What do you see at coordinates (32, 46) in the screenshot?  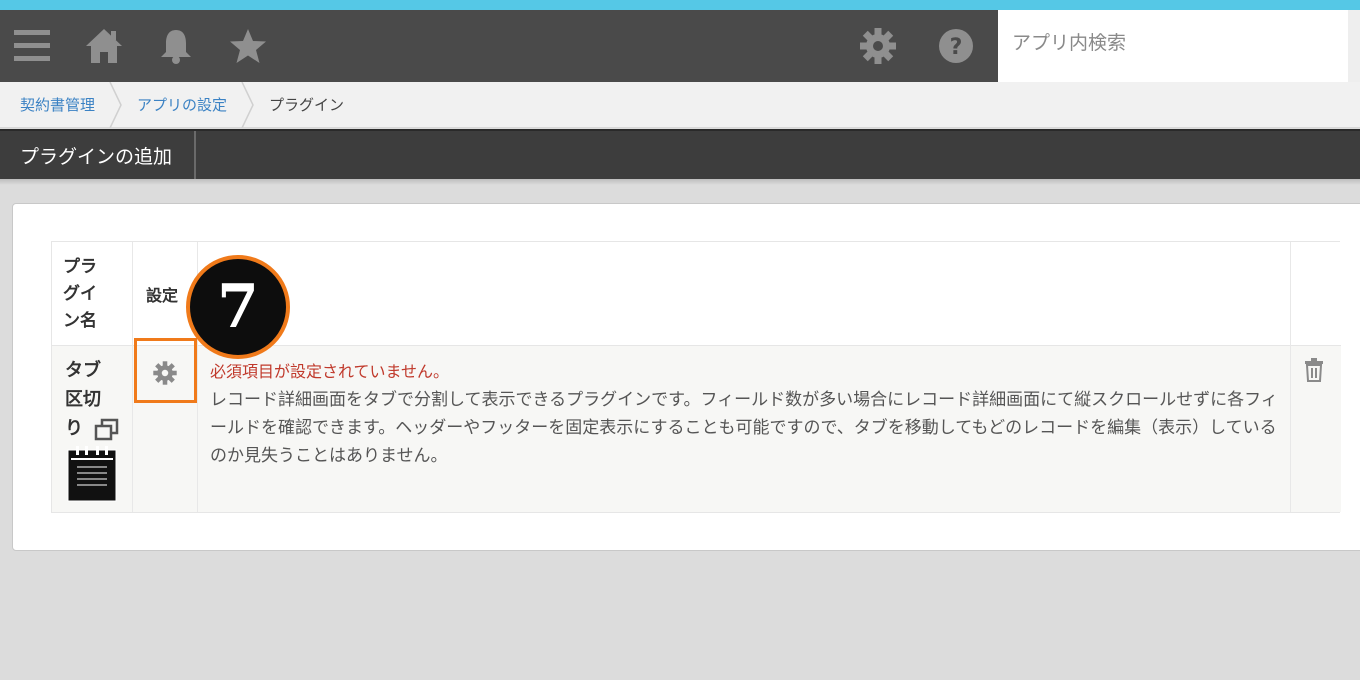 I see `menu-icon` at bounding box center [32, 46].